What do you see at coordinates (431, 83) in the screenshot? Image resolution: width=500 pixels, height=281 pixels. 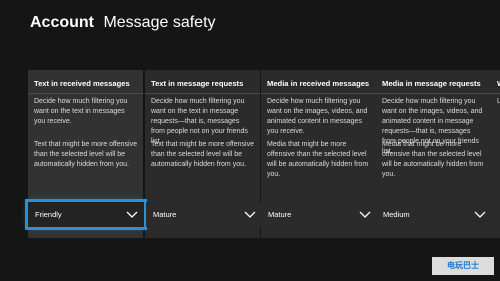 I see `panel-title: Media in message requests` at bounding box center [431, 83].